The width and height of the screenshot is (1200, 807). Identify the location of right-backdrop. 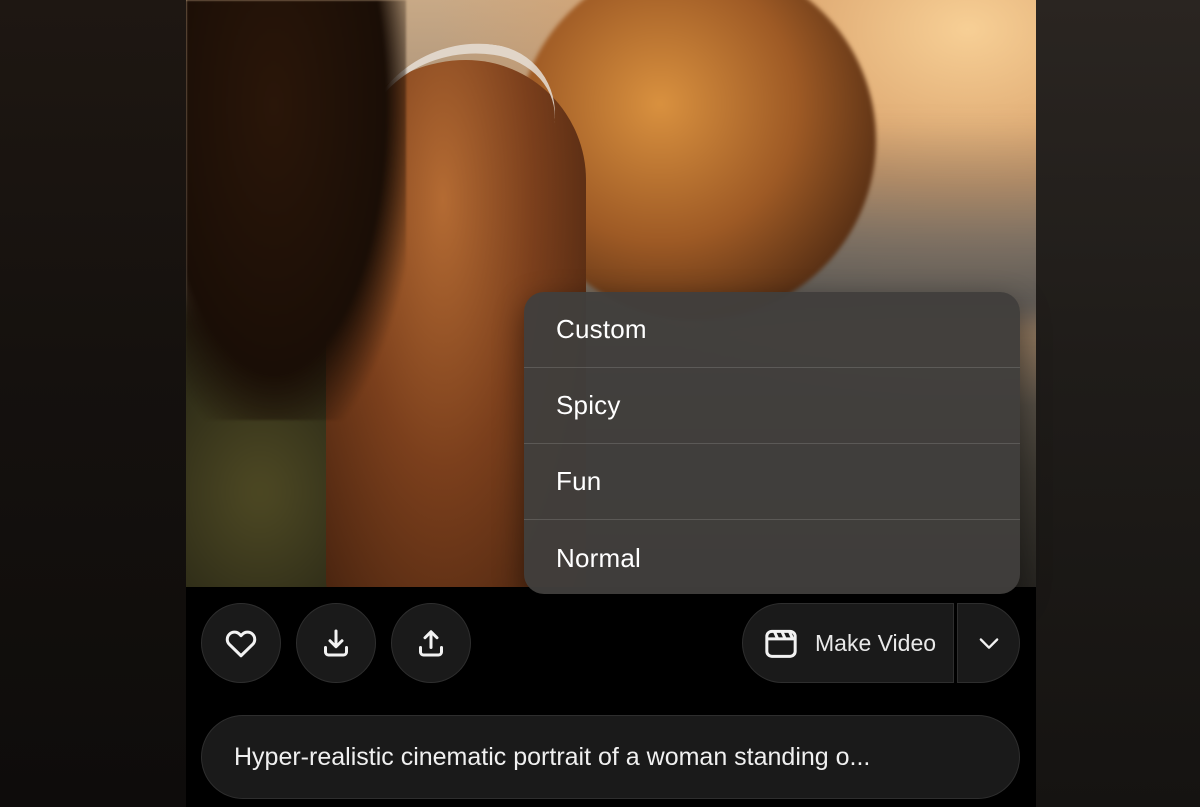
(1118, 403).